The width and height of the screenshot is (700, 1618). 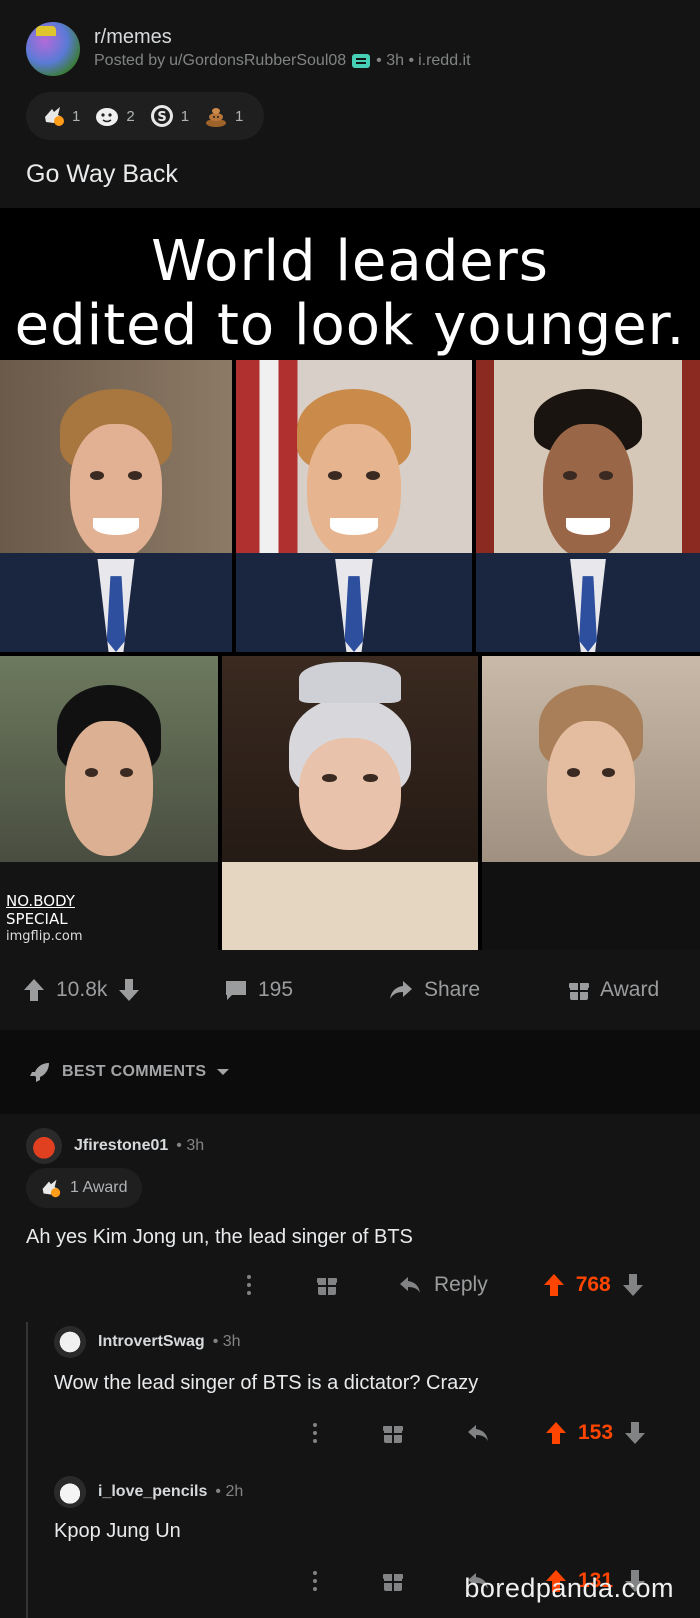 I want to click on post-action-bar: 10.8k 195 Share Award, so click(x=350, y=990).